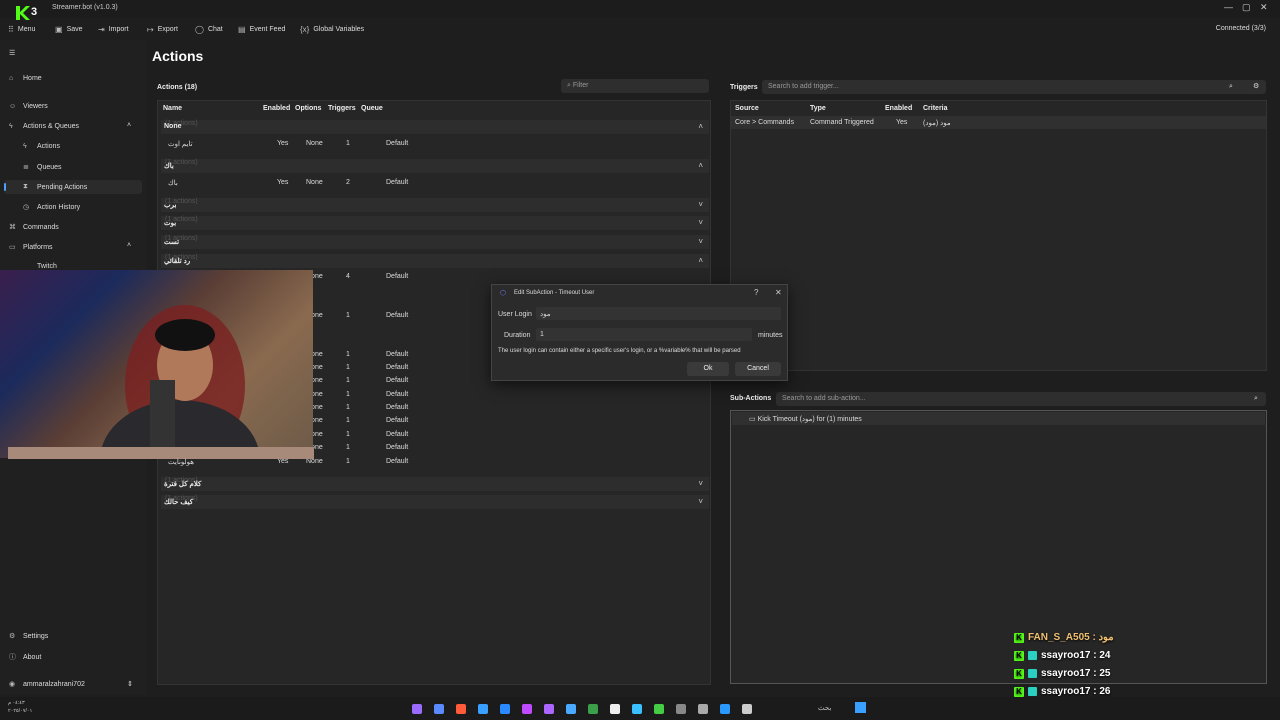 The height and width of the screenshot is (720, 1280). What do you see at coordinates (898, 108) in the screenshot?
I see `trigger-column-enabled: Enabled` at bounding box center [898, 108].